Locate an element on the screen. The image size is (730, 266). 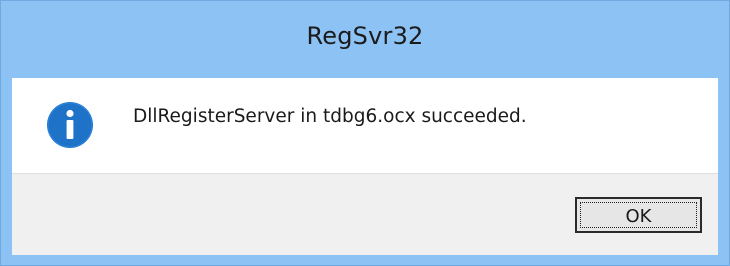
ok-button-label: OK is located at coordinates (638, 216).